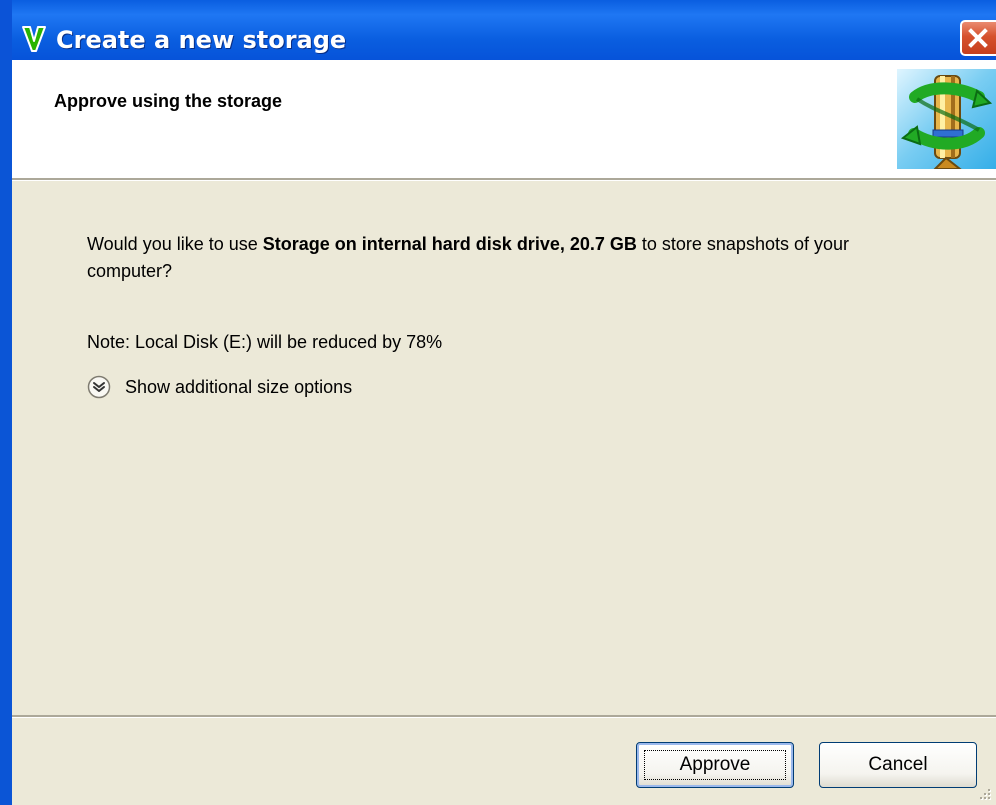  I want to click on storage-graphic, so click(946, 122).